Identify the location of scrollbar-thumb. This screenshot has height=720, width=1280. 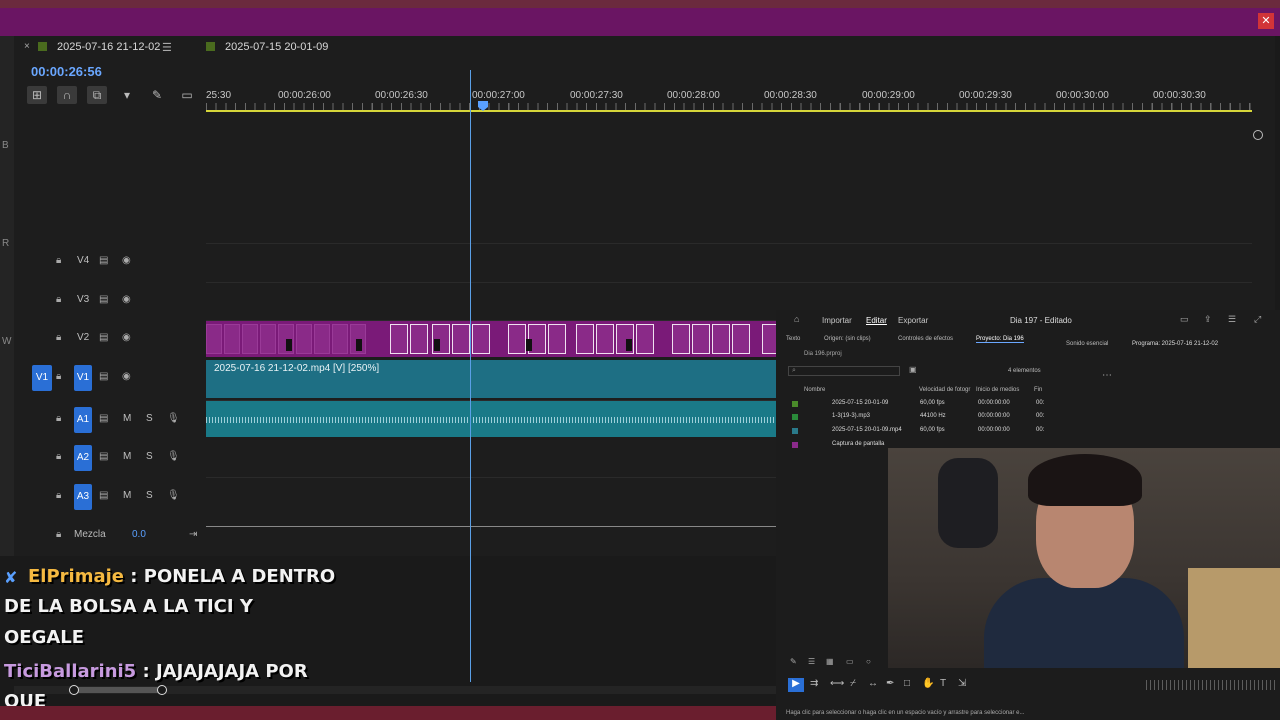
(119, 690).